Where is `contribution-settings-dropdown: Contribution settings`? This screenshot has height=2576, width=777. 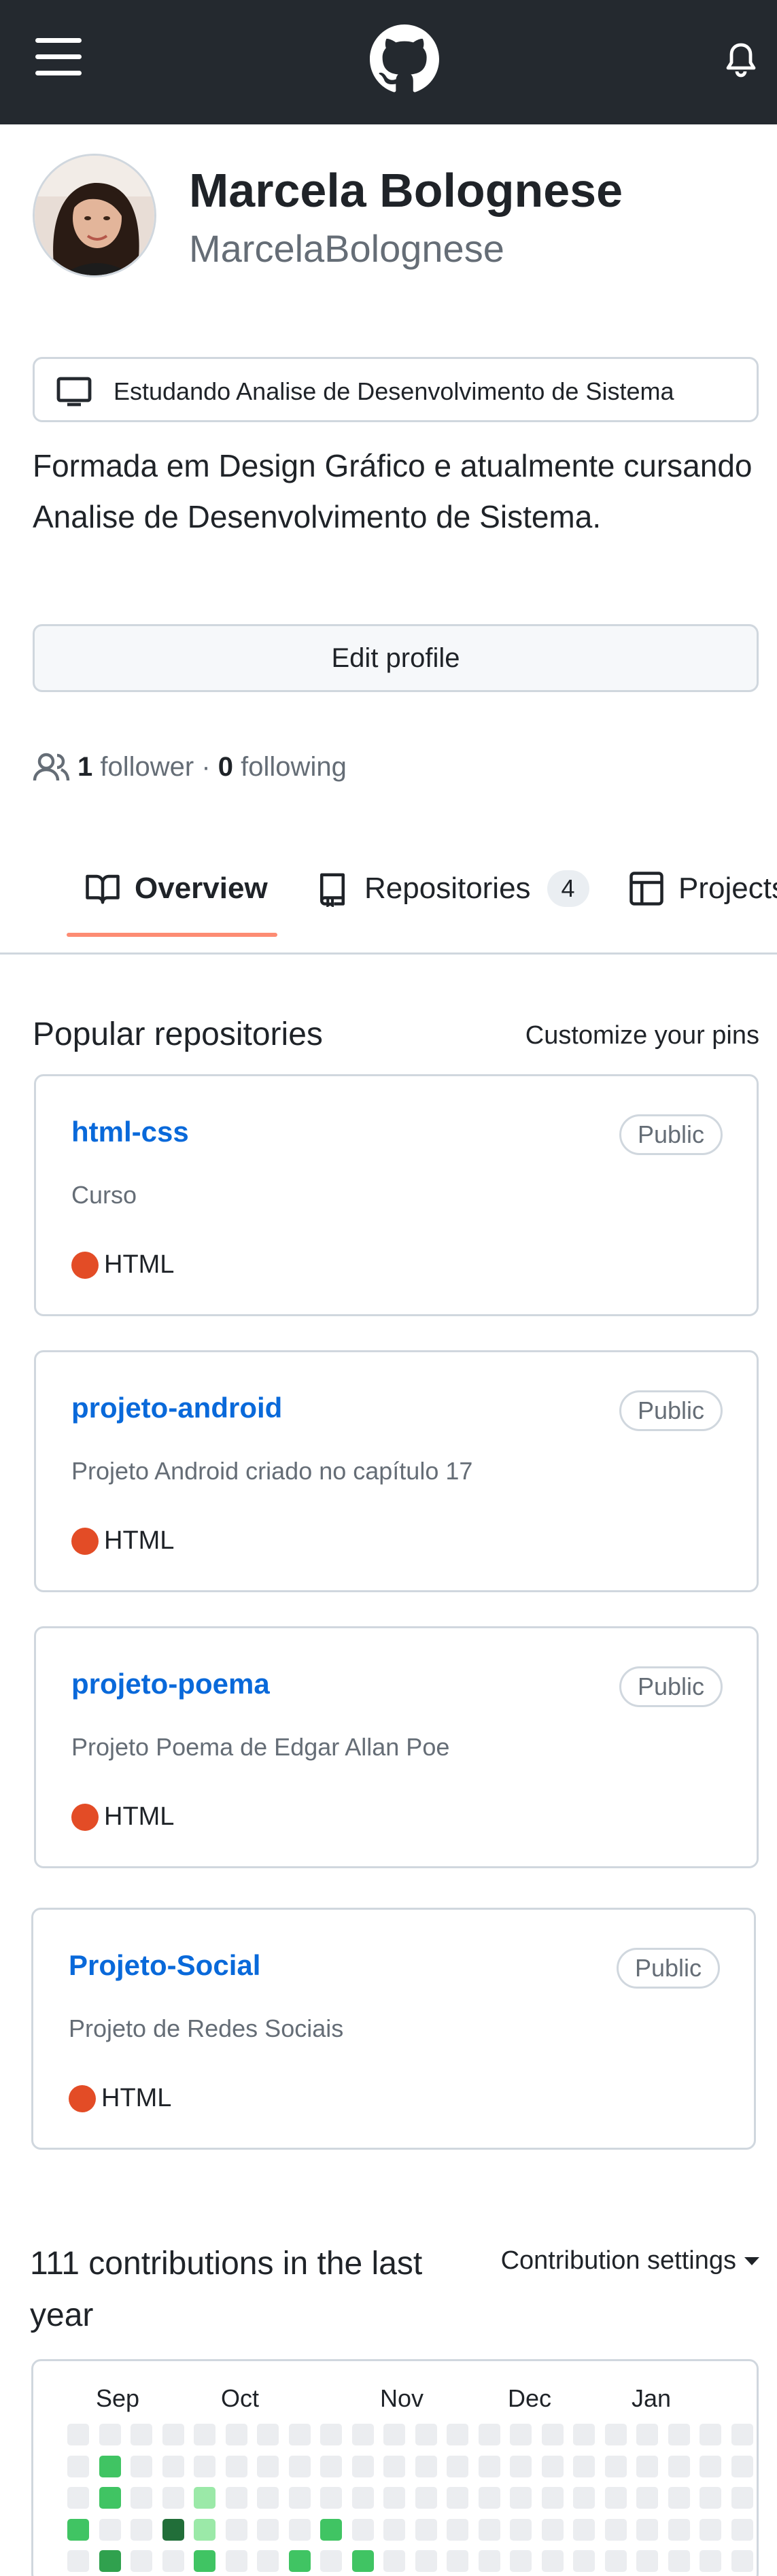
contribution-settings-dropdown: Contribution settings is located at coordinates (630, 2261).